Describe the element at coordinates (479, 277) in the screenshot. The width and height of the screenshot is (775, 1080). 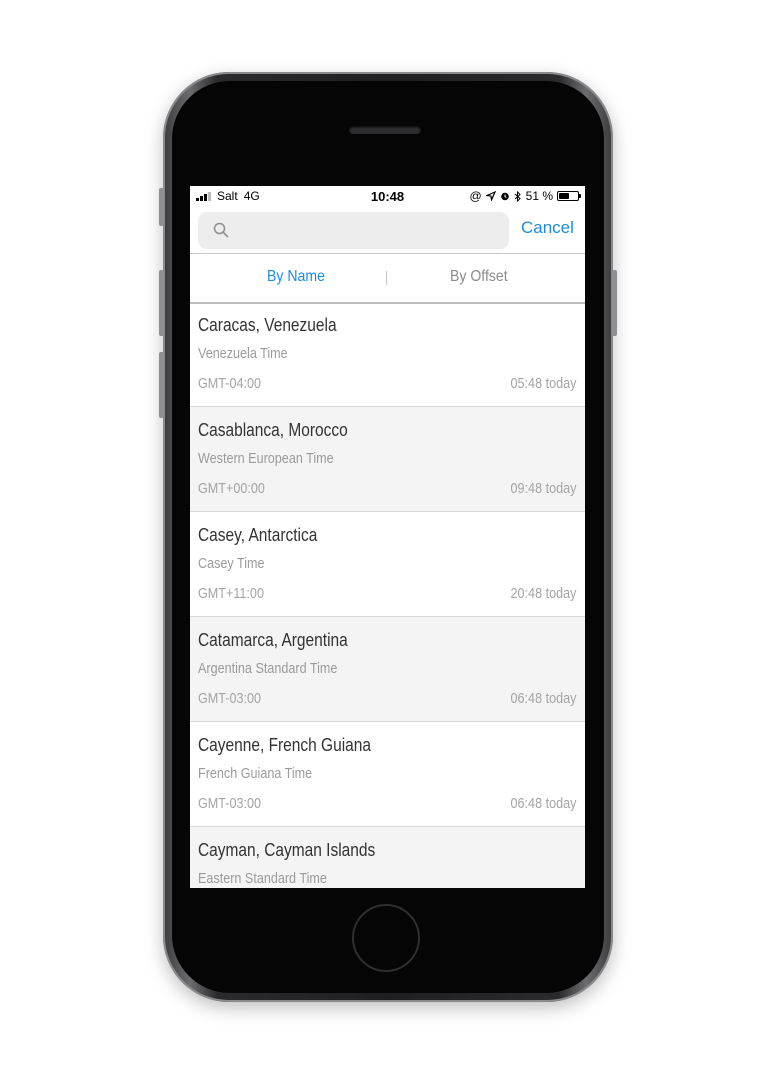
I see `tab-by-offset: By Offset` at that location.